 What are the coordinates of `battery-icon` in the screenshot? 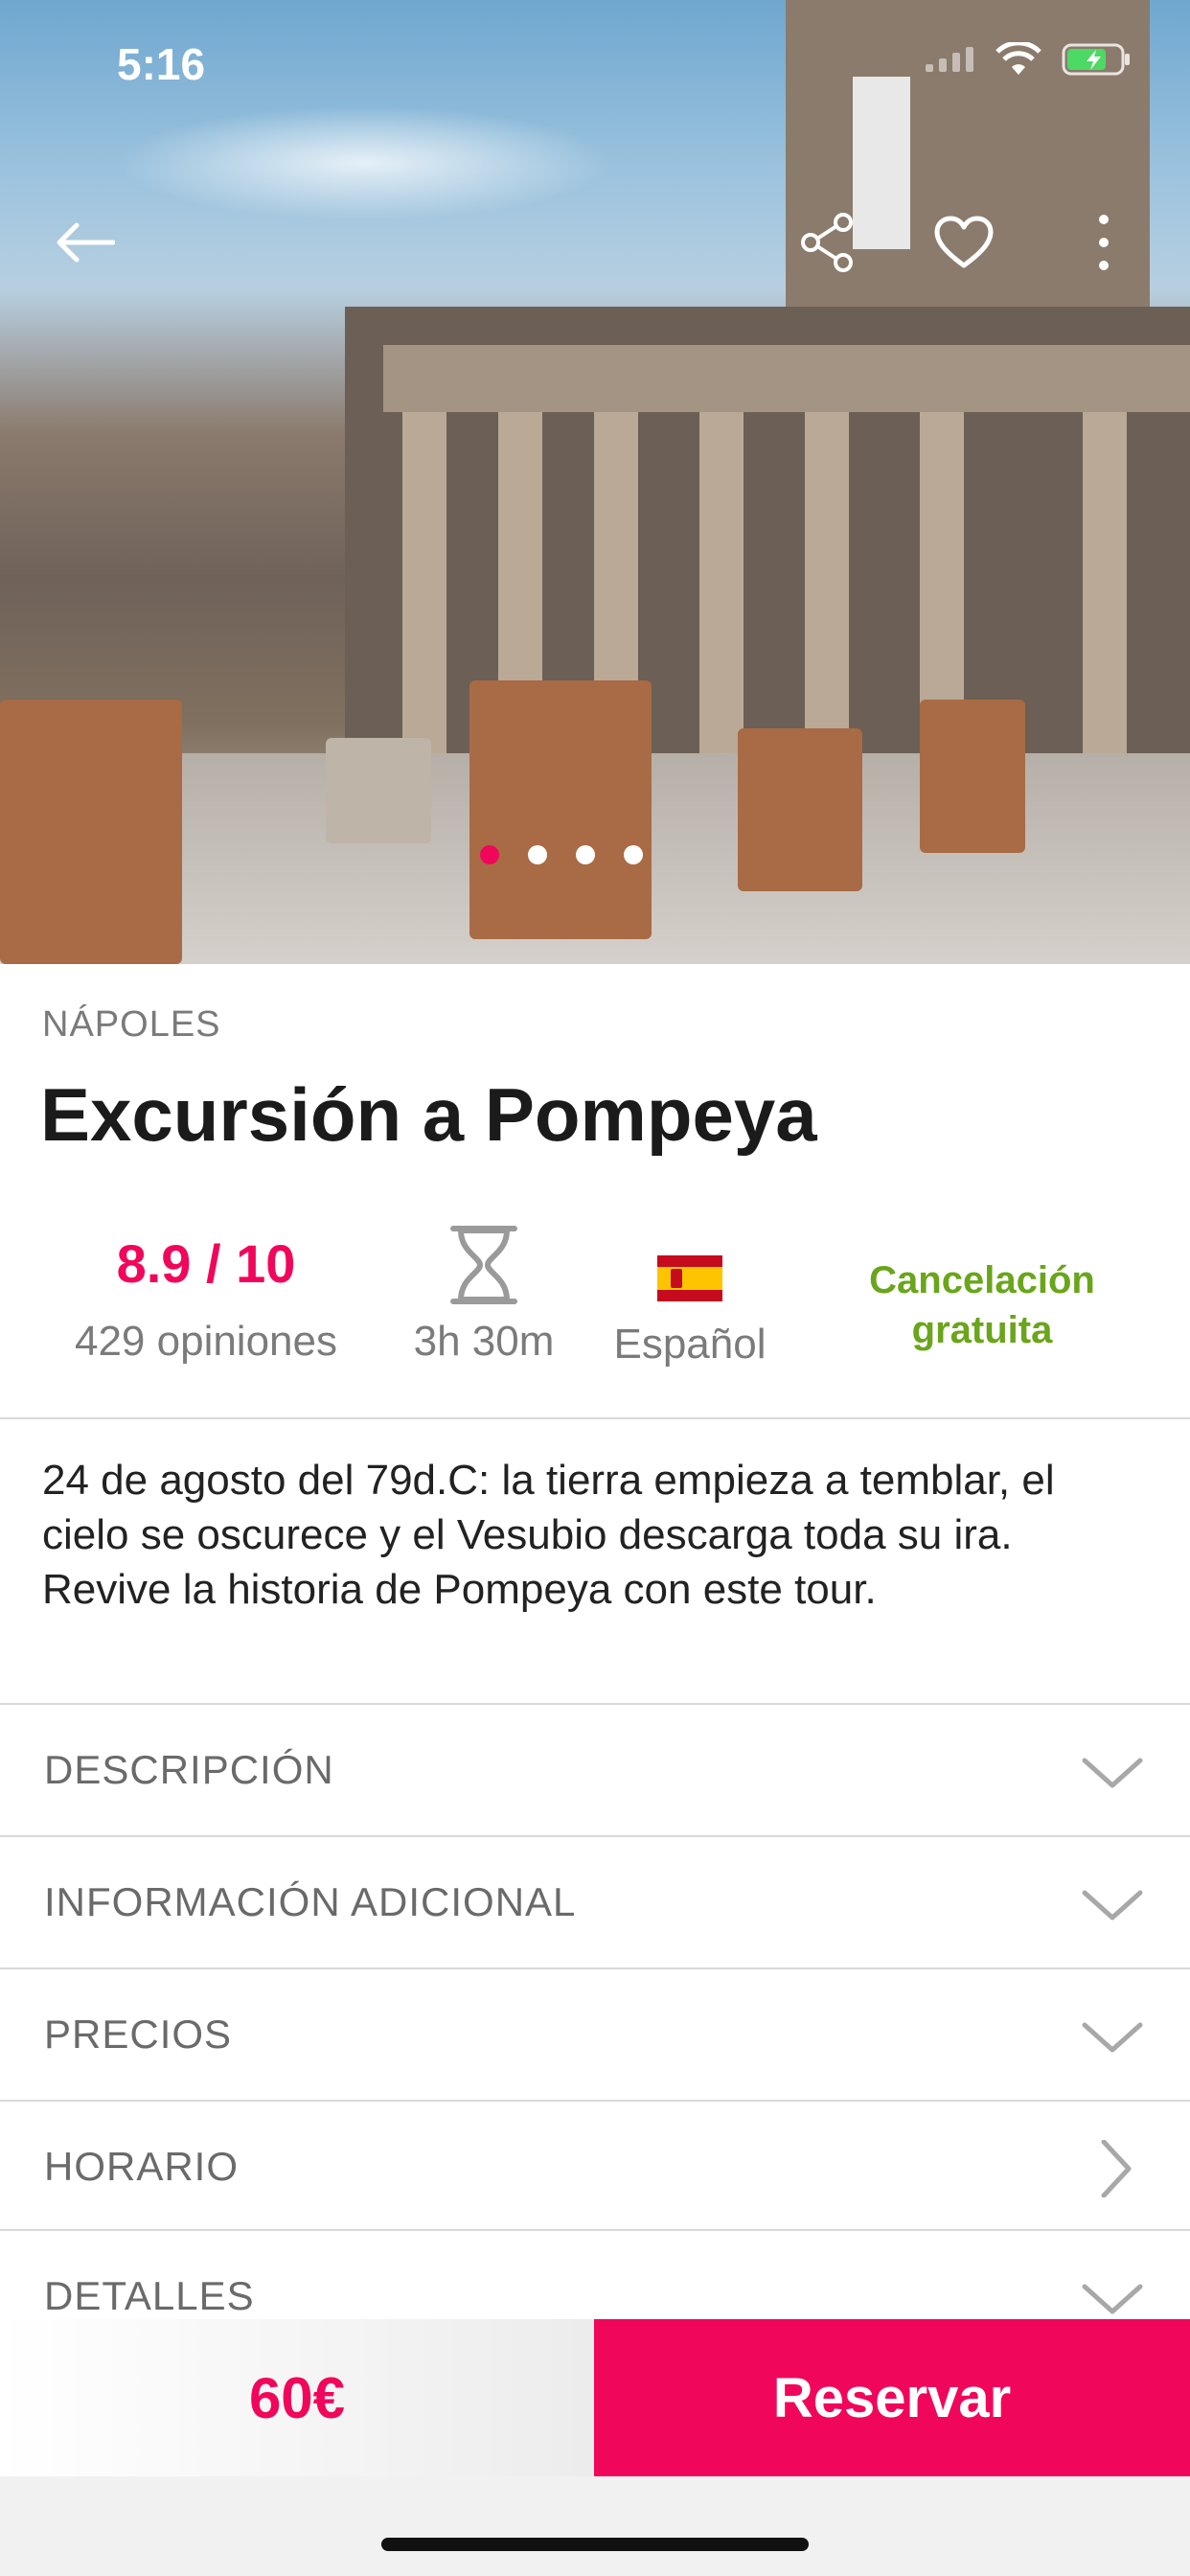 It's located at (1098, 62).